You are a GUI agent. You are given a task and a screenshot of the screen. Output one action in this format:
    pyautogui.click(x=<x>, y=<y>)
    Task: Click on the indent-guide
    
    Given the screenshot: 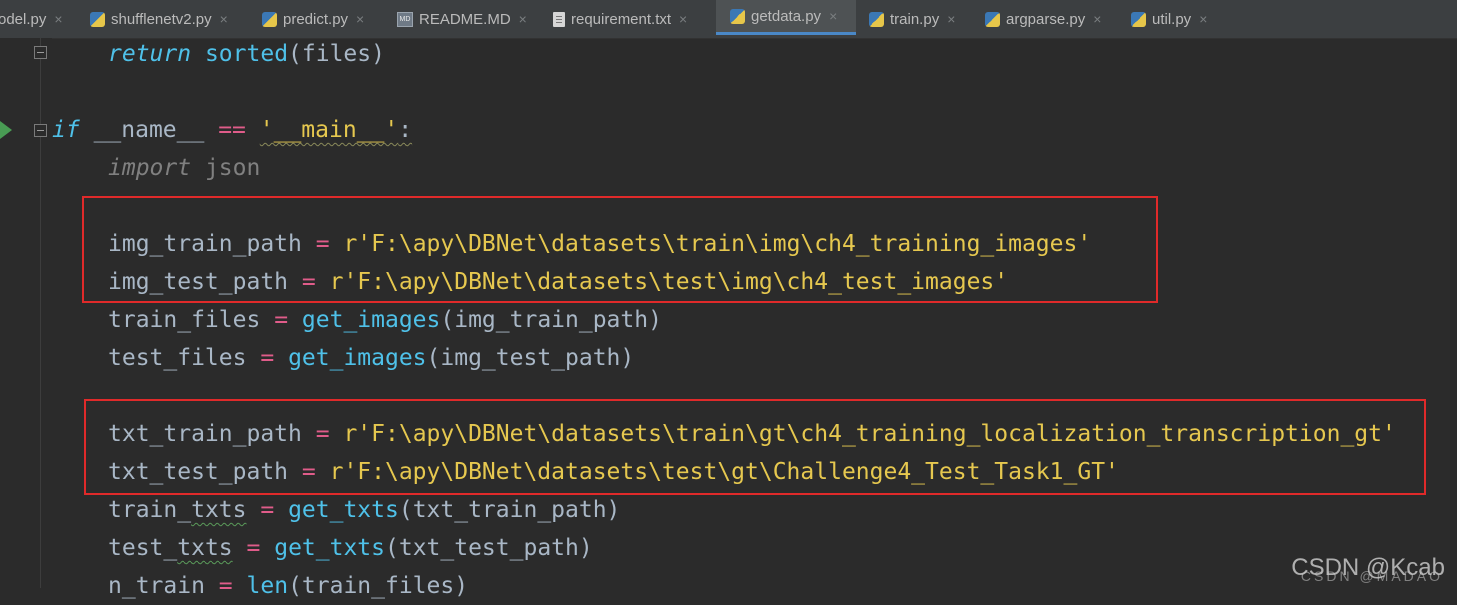 What is the action you would take?
    pyautogui.click(x=40, y=313)
    